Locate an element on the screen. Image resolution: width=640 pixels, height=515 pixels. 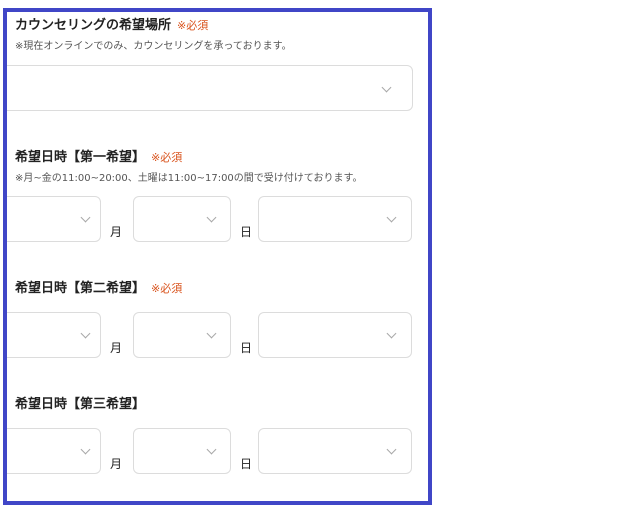
third-choice-month-select is located at coordinates (54, 451).